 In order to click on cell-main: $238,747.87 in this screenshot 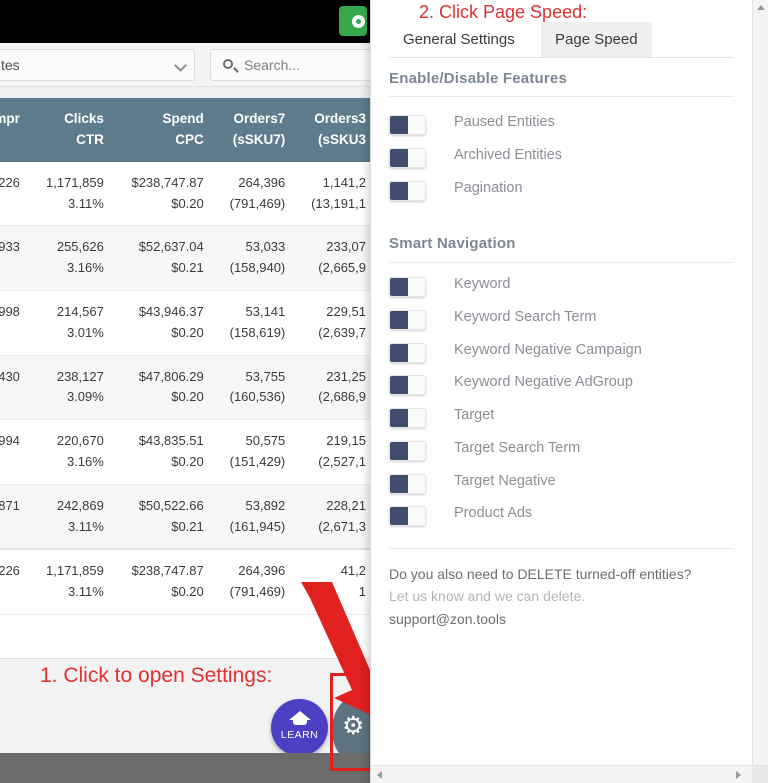, I will do `click(167, 571)`.